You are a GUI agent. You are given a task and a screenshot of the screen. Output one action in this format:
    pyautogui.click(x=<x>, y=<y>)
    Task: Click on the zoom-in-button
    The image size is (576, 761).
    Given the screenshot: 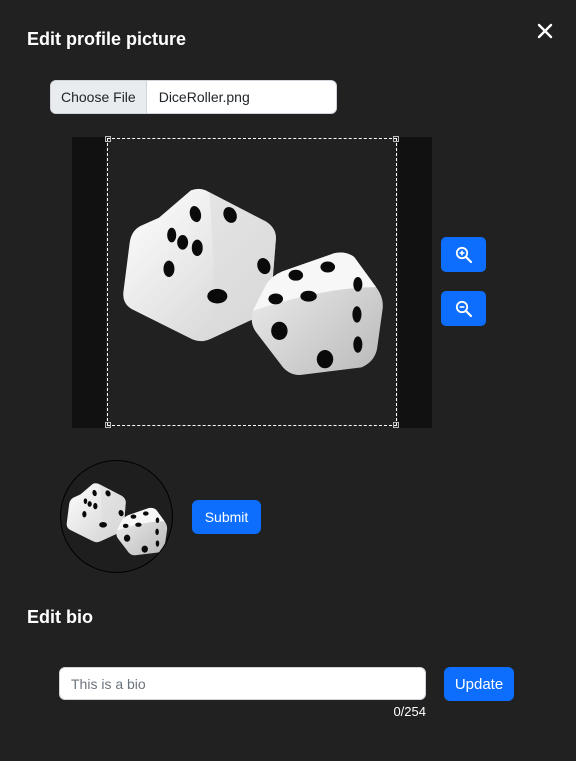 What is the action you would take?
    pyautogui.click(x=463, y=254)
    